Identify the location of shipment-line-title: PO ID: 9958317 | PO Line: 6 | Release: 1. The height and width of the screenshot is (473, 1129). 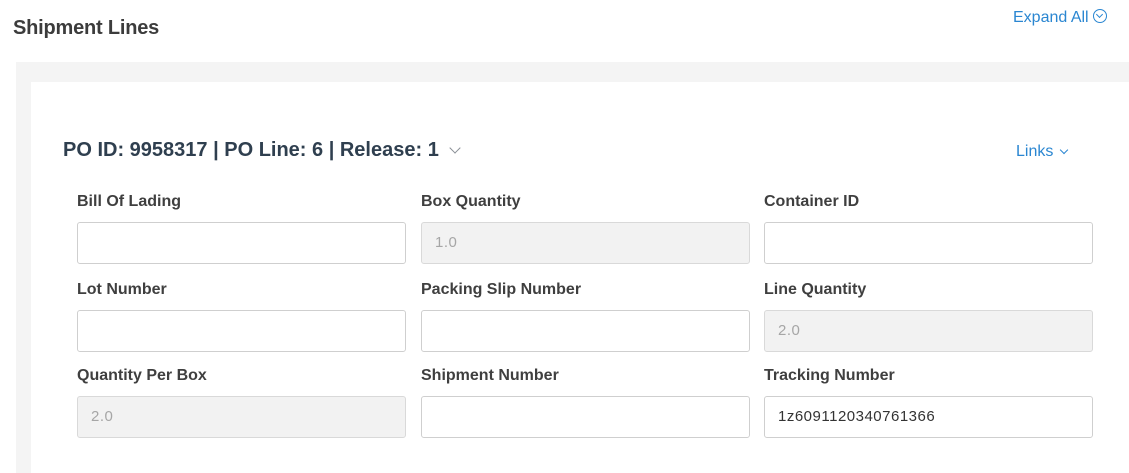
(251, 150).